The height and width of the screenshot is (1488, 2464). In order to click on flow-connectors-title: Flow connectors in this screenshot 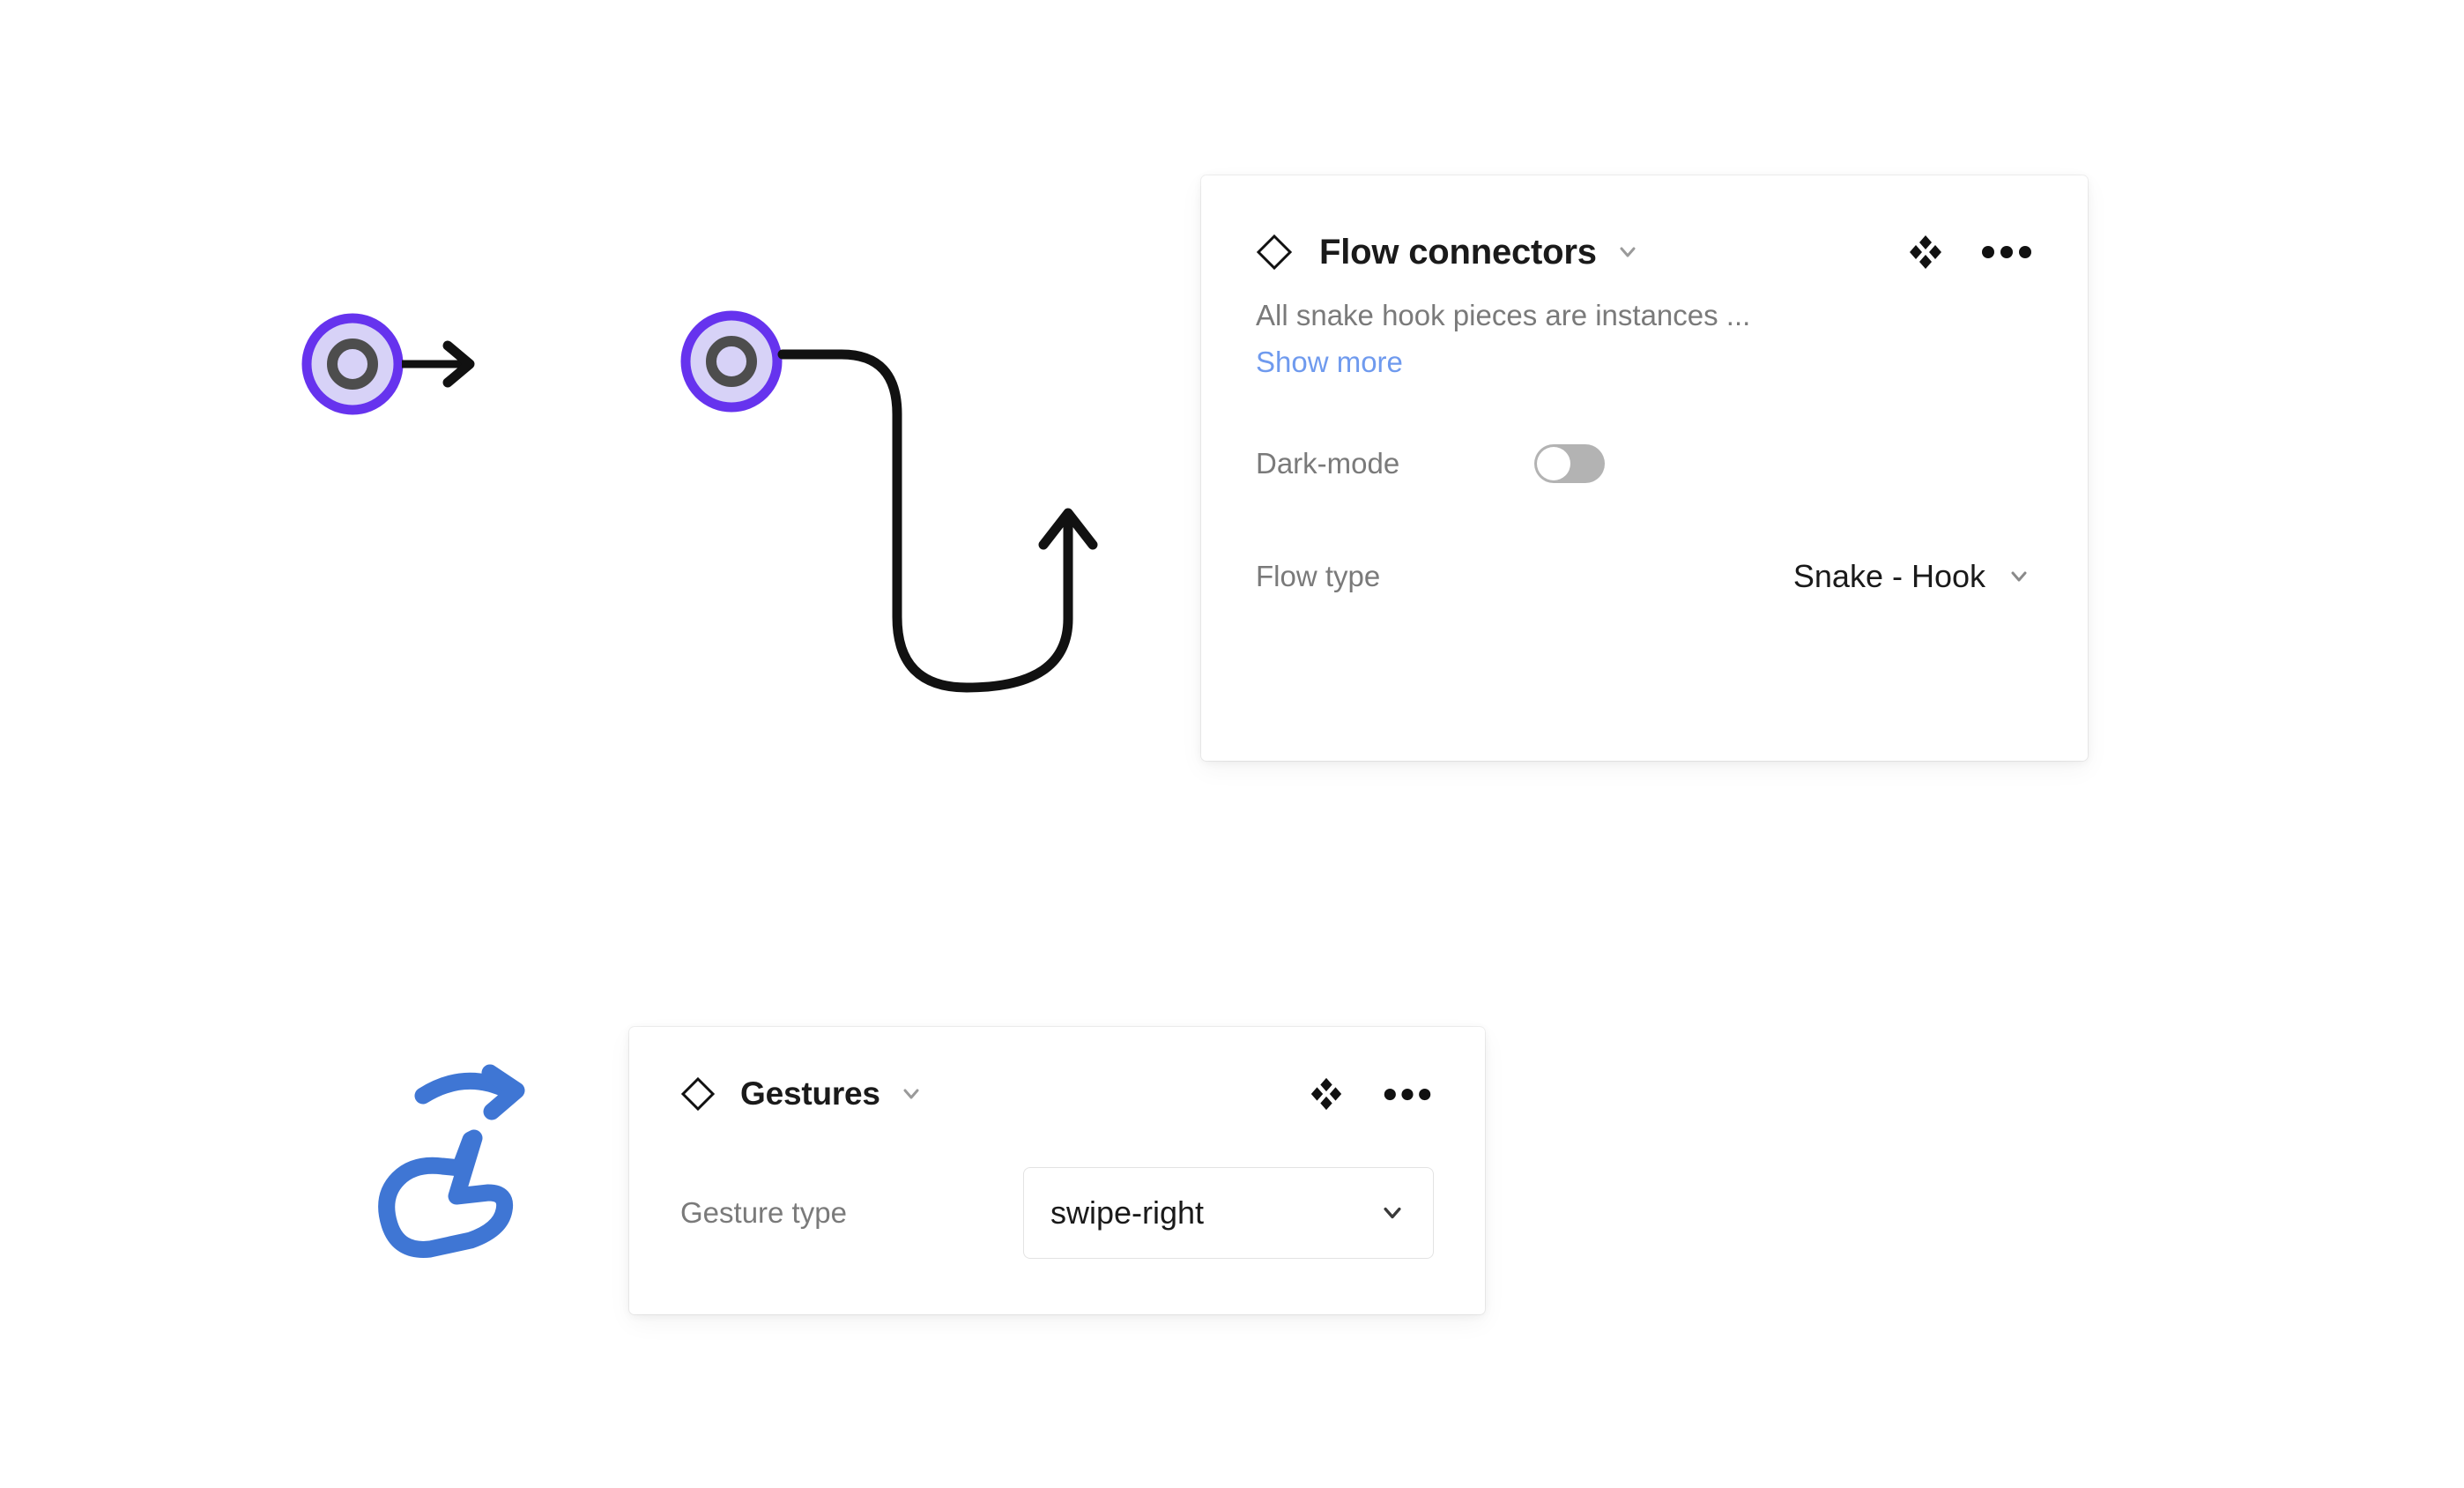, I will do `click(1458, 252)`.